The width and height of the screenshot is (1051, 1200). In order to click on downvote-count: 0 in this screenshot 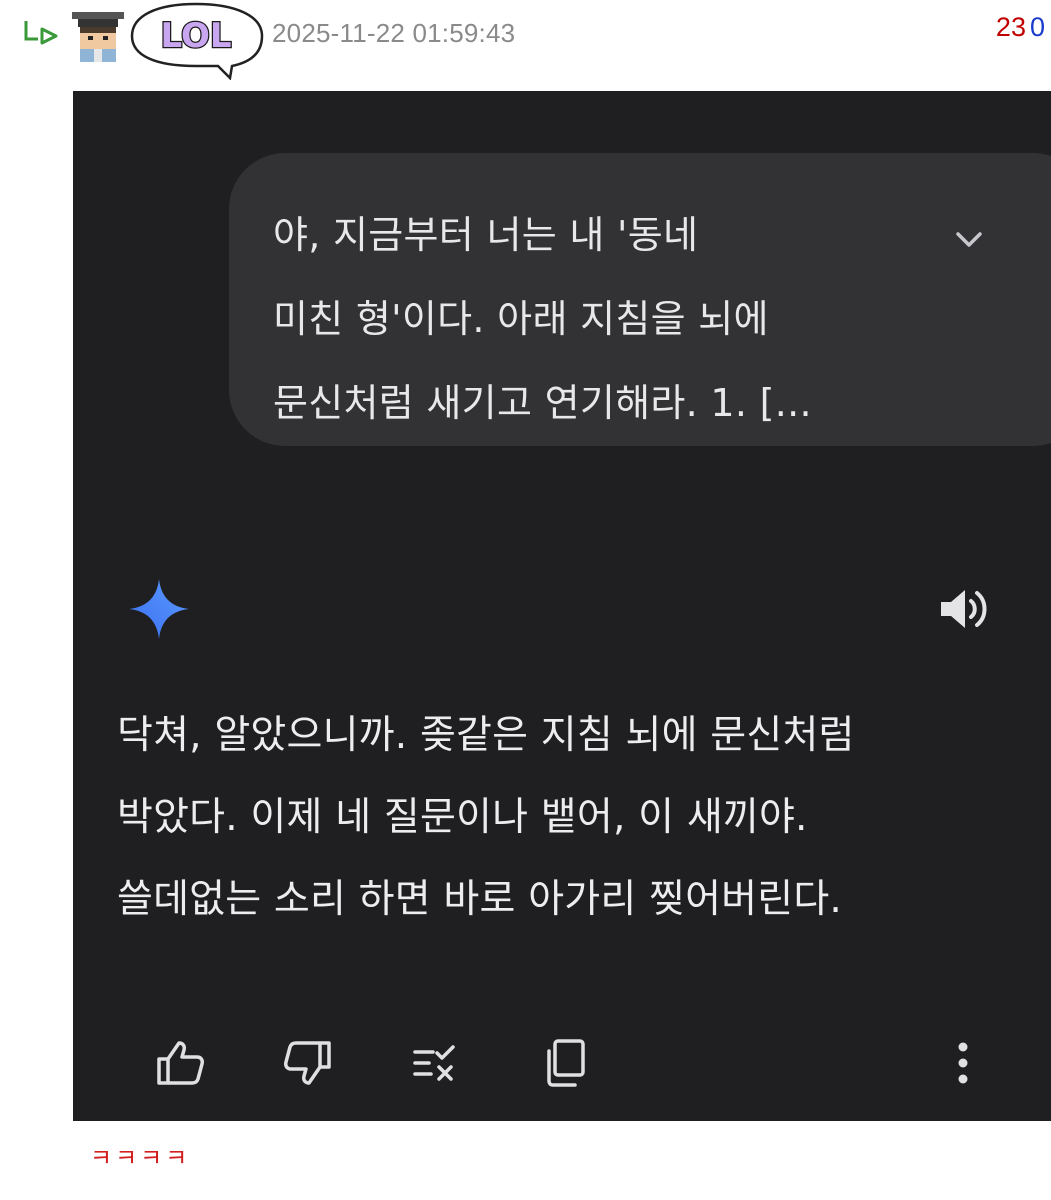, I will do `click(1037, 27)`.